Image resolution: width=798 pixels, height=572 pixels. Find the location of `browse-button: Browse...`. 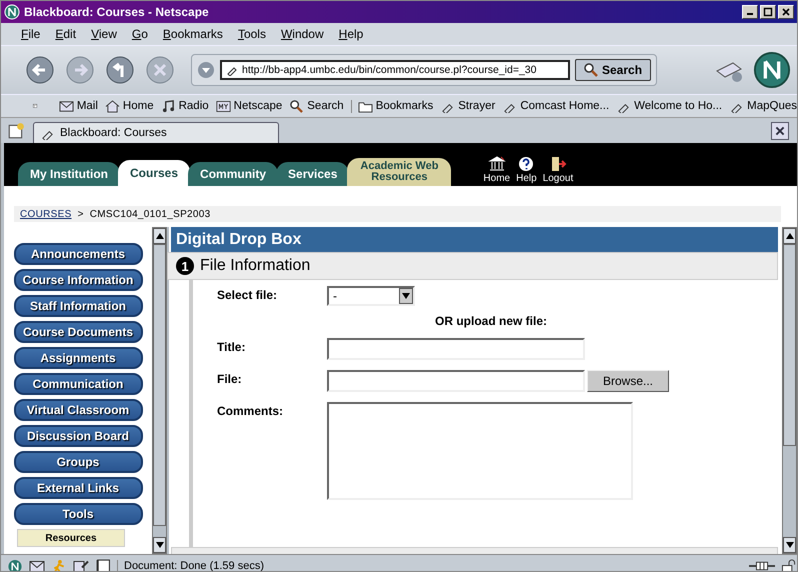

browse-button: Browse... is located at coordinates (628, 381).